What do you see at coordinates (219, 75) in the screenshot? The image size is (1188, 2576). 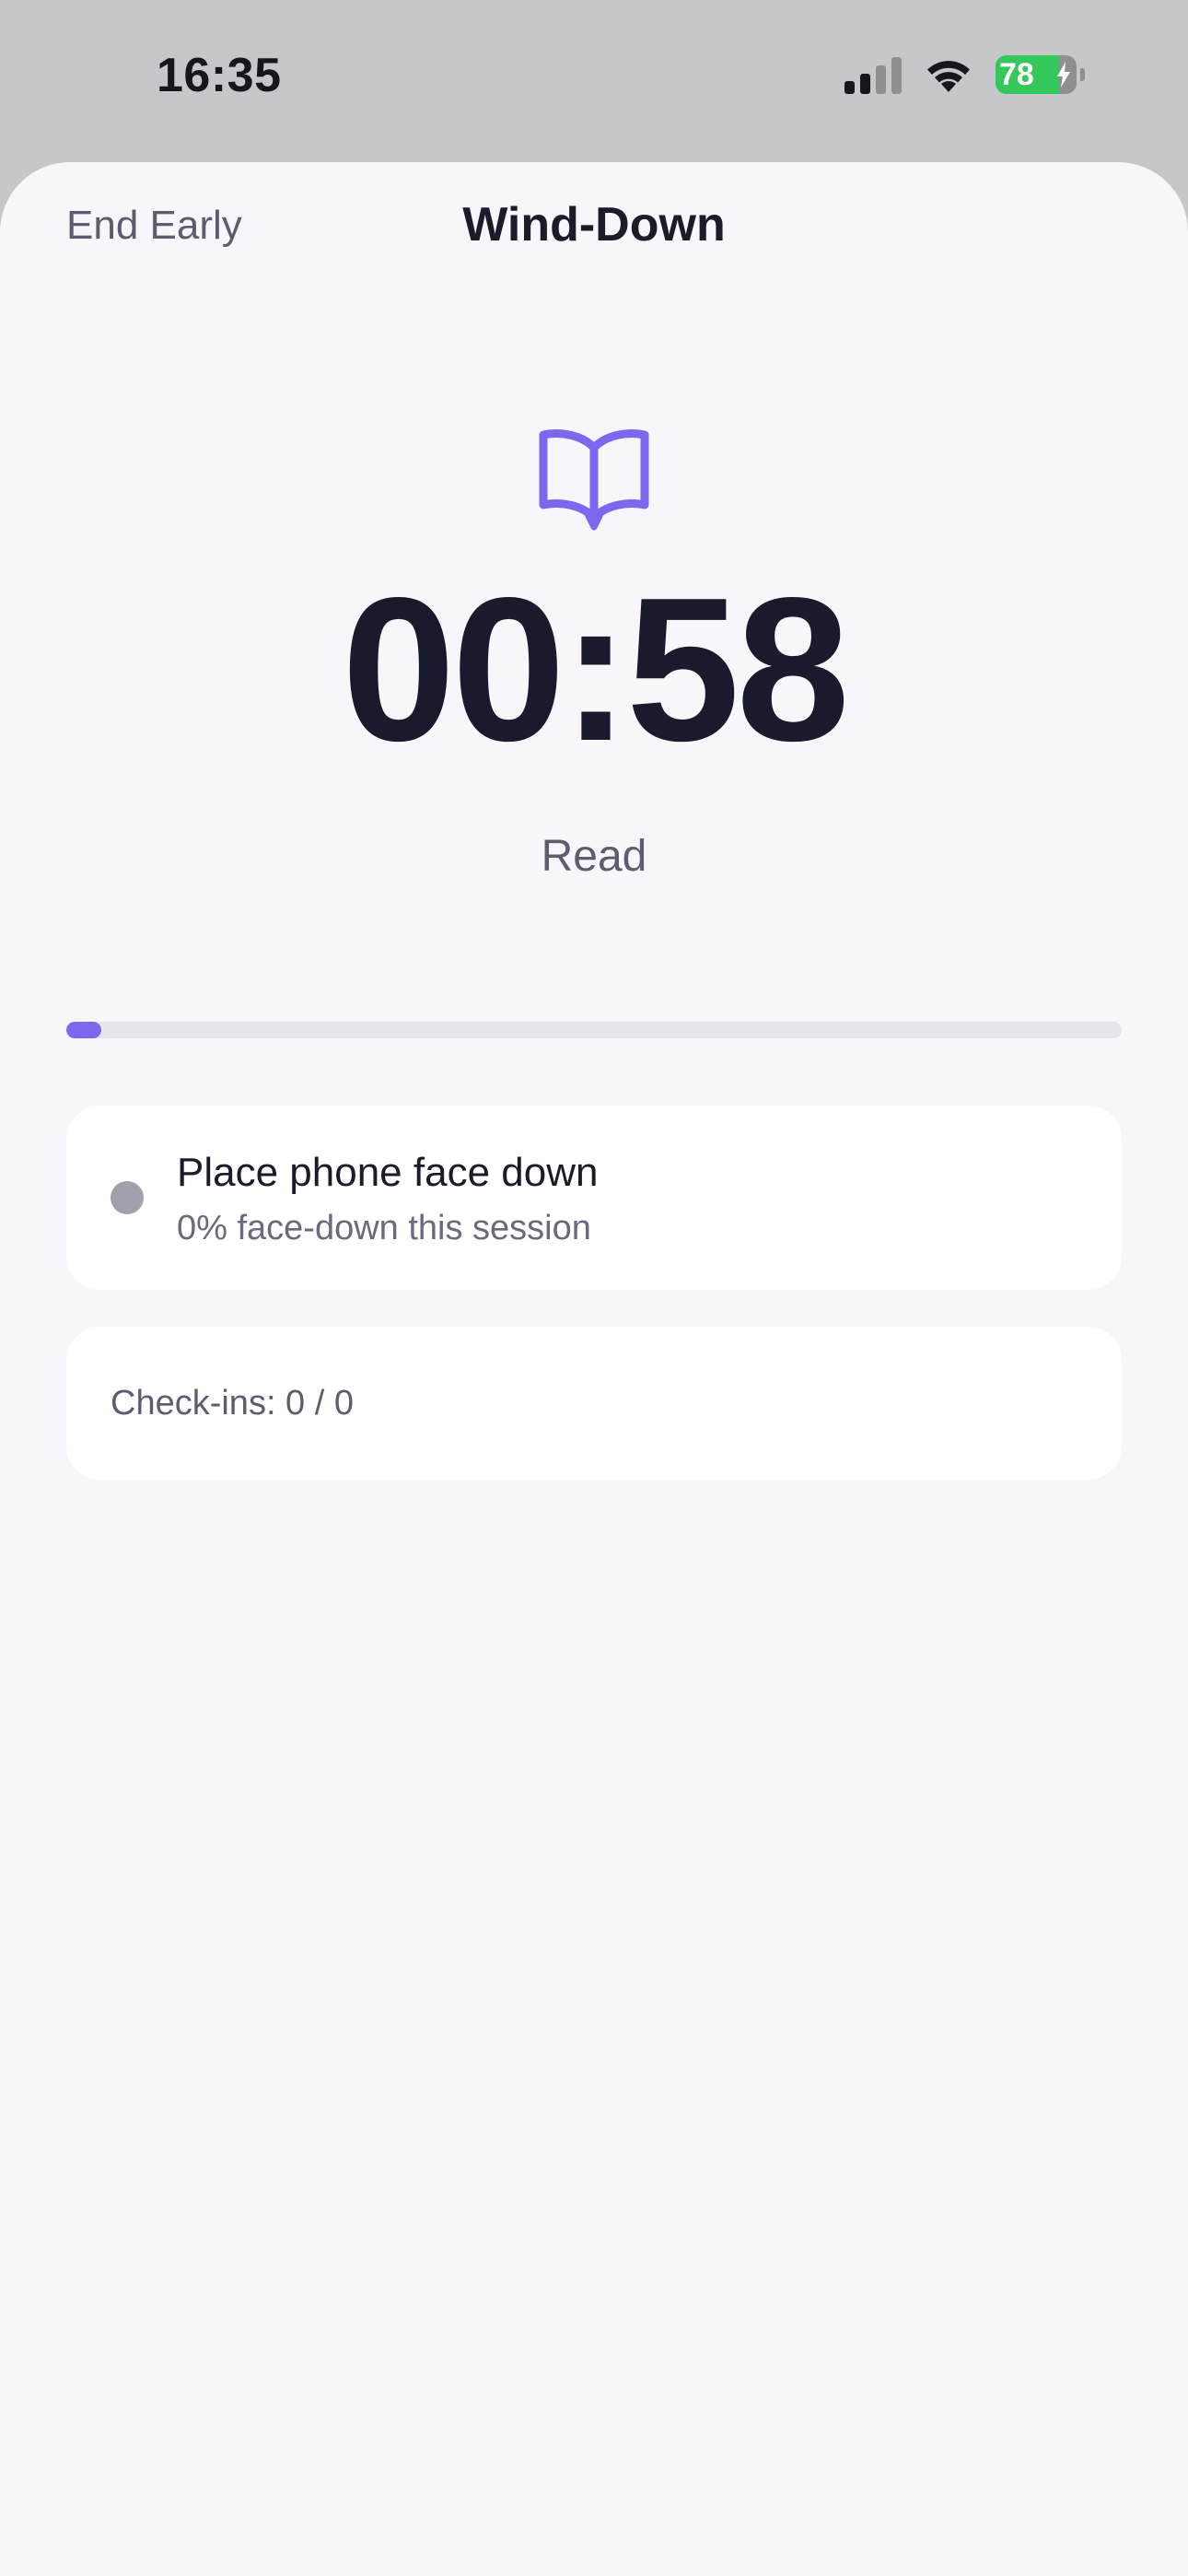 I see `status-time: 16:35` at bounding box center [219, 75].